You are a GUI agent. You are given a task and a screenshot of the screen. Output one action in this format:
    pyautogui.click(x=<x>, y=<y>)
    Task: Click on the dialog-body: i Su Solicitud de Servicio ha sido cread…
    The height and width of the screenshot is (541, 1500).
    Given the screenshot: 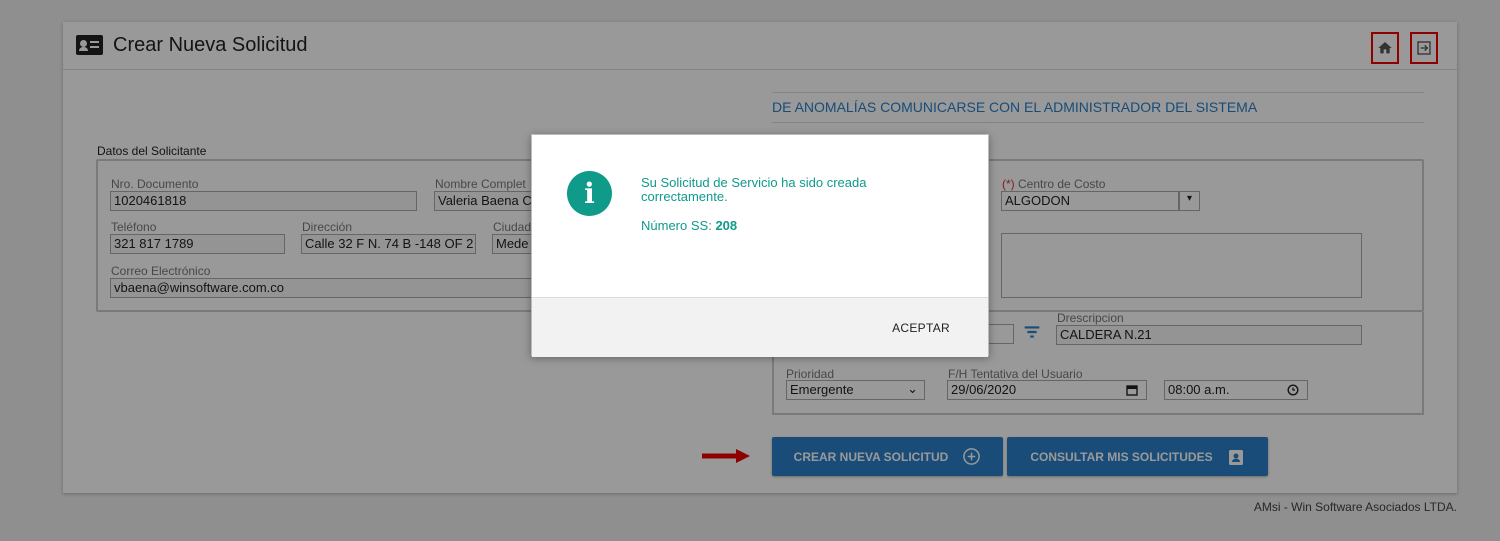 What is the action you would take?
    pyautogui.click(x=760, y=216)
    